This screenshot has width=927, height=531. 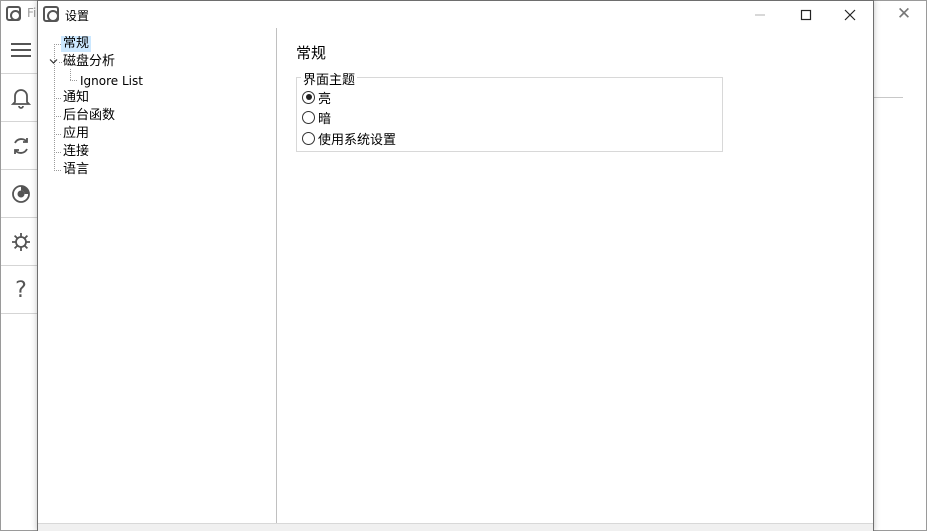 I want to click on sync-button, so click(x=21, y=146).